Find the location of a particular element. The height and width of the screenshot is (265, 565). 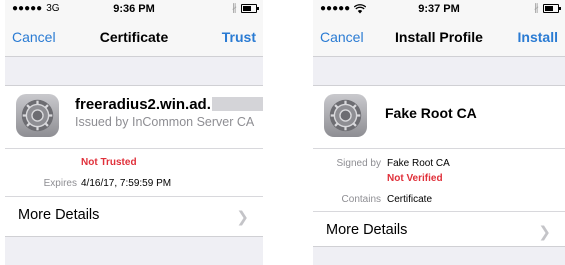

status-bar: ●●●●● 3G 9:36 PM ∦ is located at coordinates (134, 10).